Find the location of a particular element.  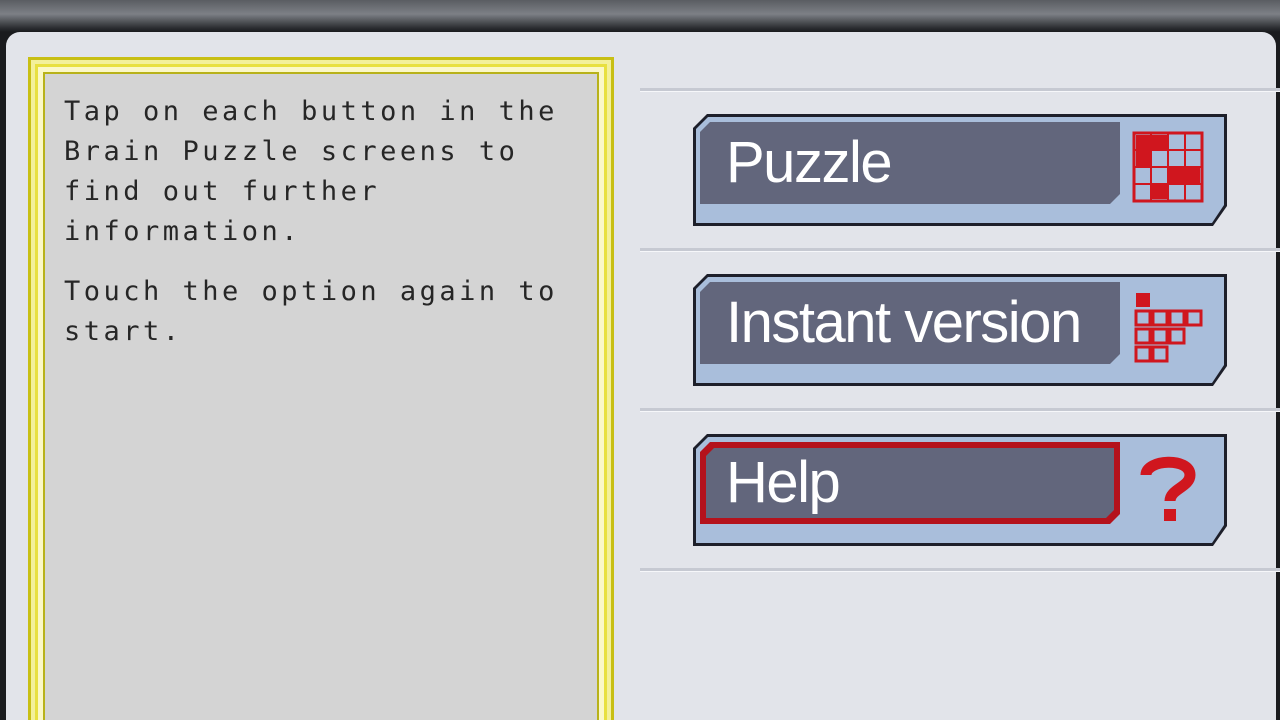

button-body: Help is located at coordinates (960, 490).